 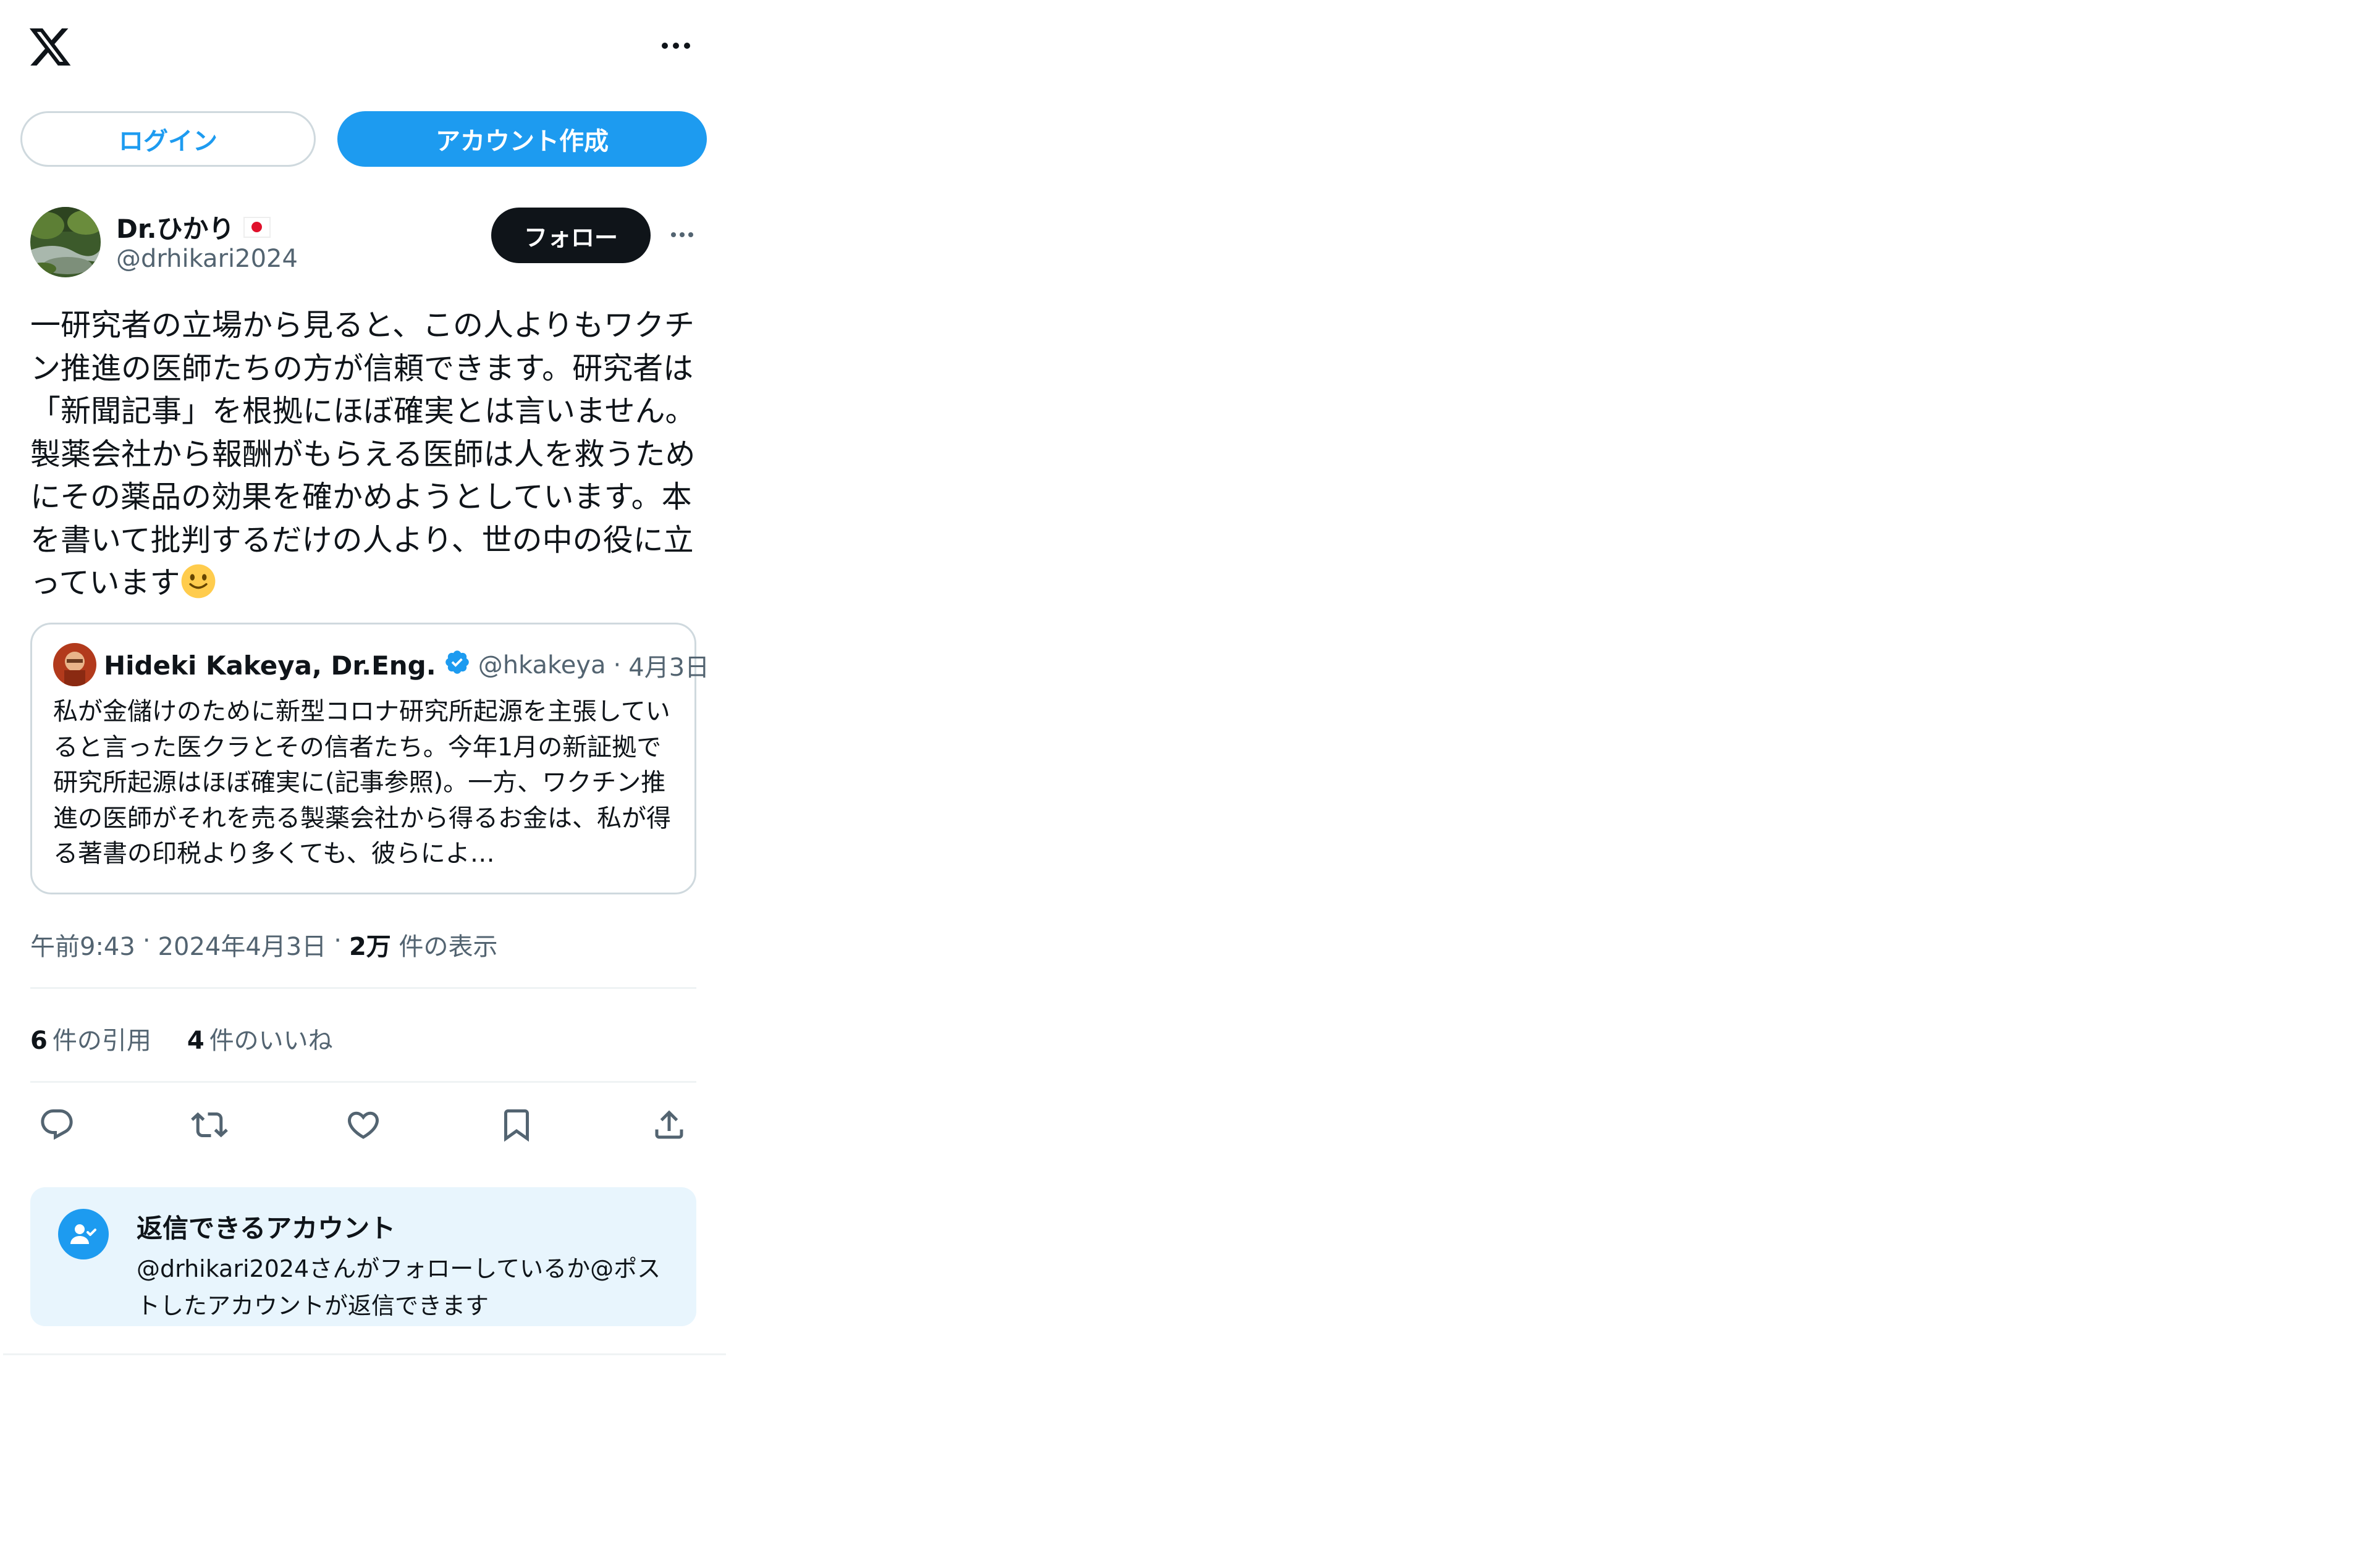 I want to click on quotes-stat: 6 件の引用, so click(x=90, y=1038).